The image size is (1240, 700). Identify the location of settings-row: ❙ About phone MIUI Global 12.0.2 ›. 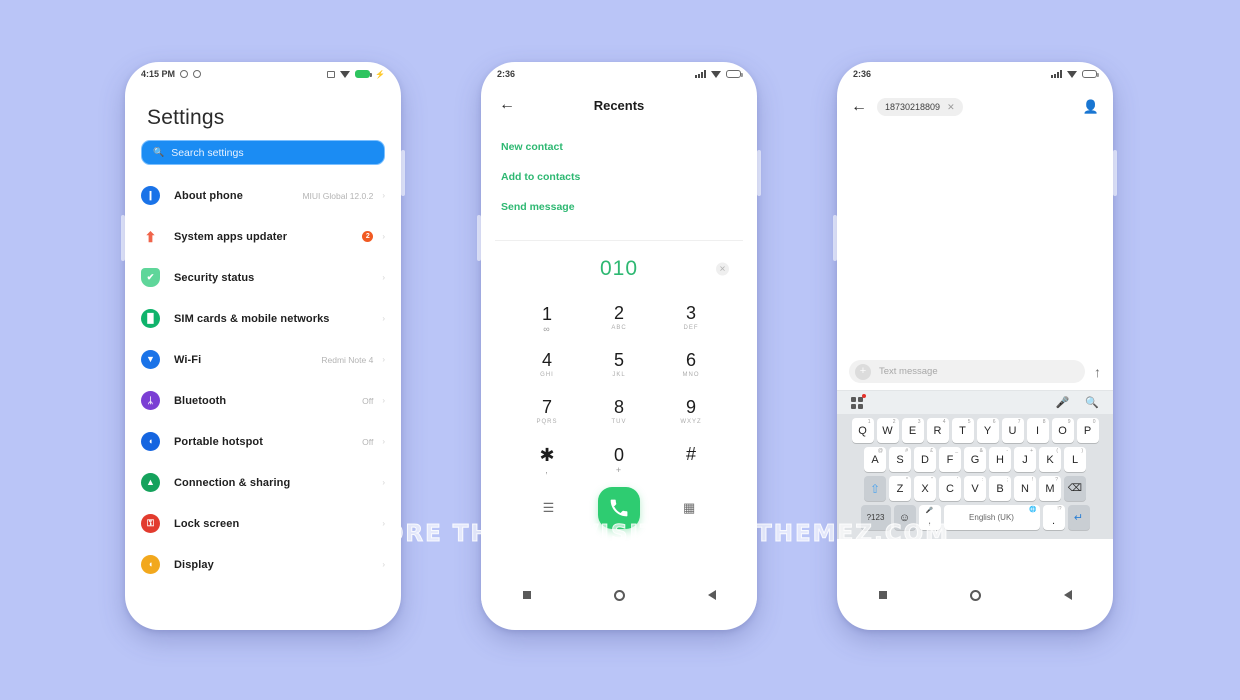
(263, 195).